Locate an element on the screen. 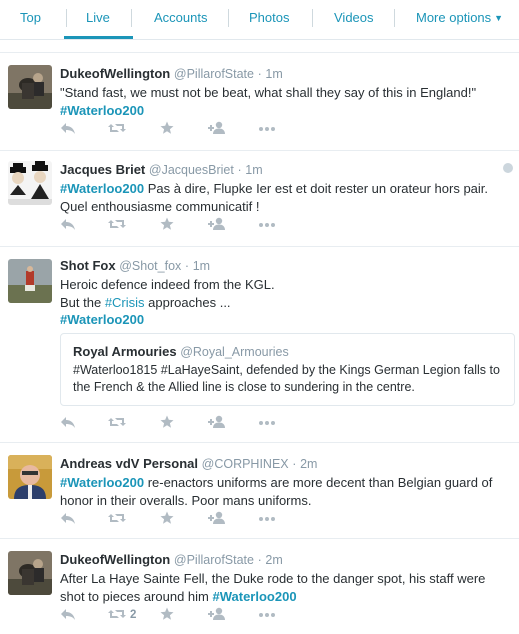 This screenshot has height=634, width=519. tweet-text-line2-pre: But the is located at coordinates (82, 302).